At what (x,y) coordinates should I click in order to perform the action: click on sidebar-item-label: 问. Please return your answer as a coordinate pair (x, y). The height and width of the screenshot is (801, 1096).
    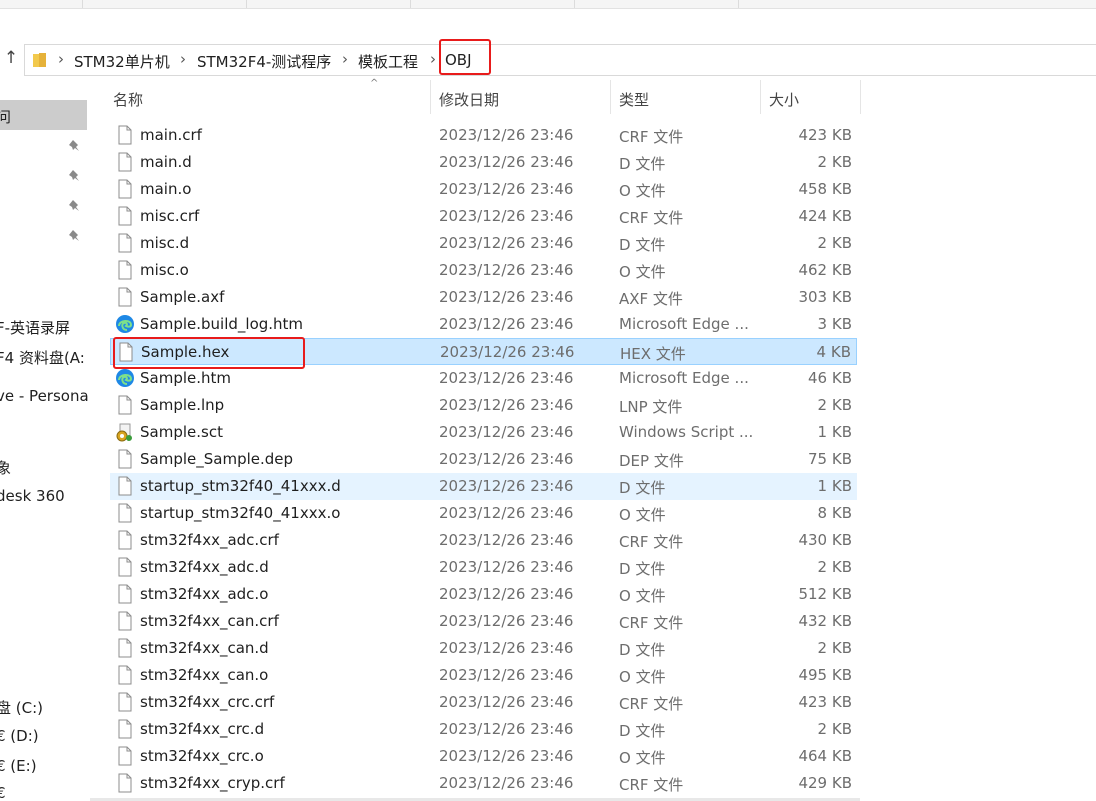
    Looking at the image, I should click on (5, 116).